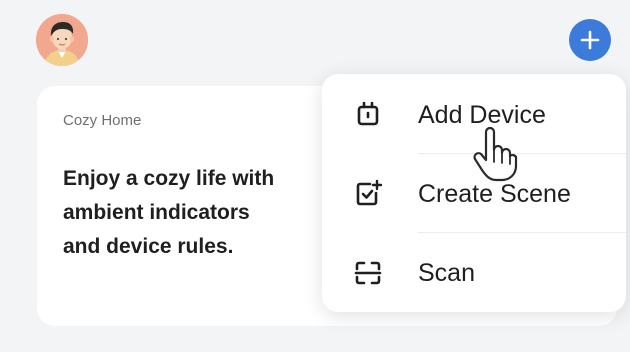 This screenshot has width=630, height=352. What do you see at coordinates (102, 120) in the screenshot?
I see `card-title: Cozy Home` at bounding box center [102, 120].